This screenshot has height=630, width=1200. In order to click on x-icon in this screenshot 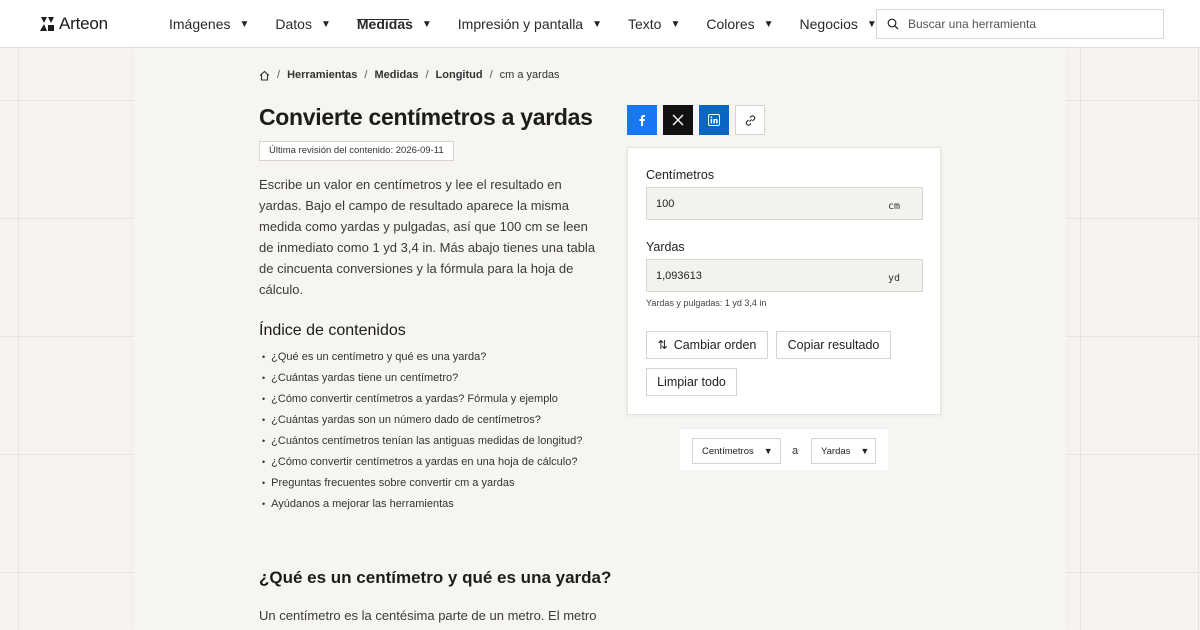, I will do `click(678, 120)`.